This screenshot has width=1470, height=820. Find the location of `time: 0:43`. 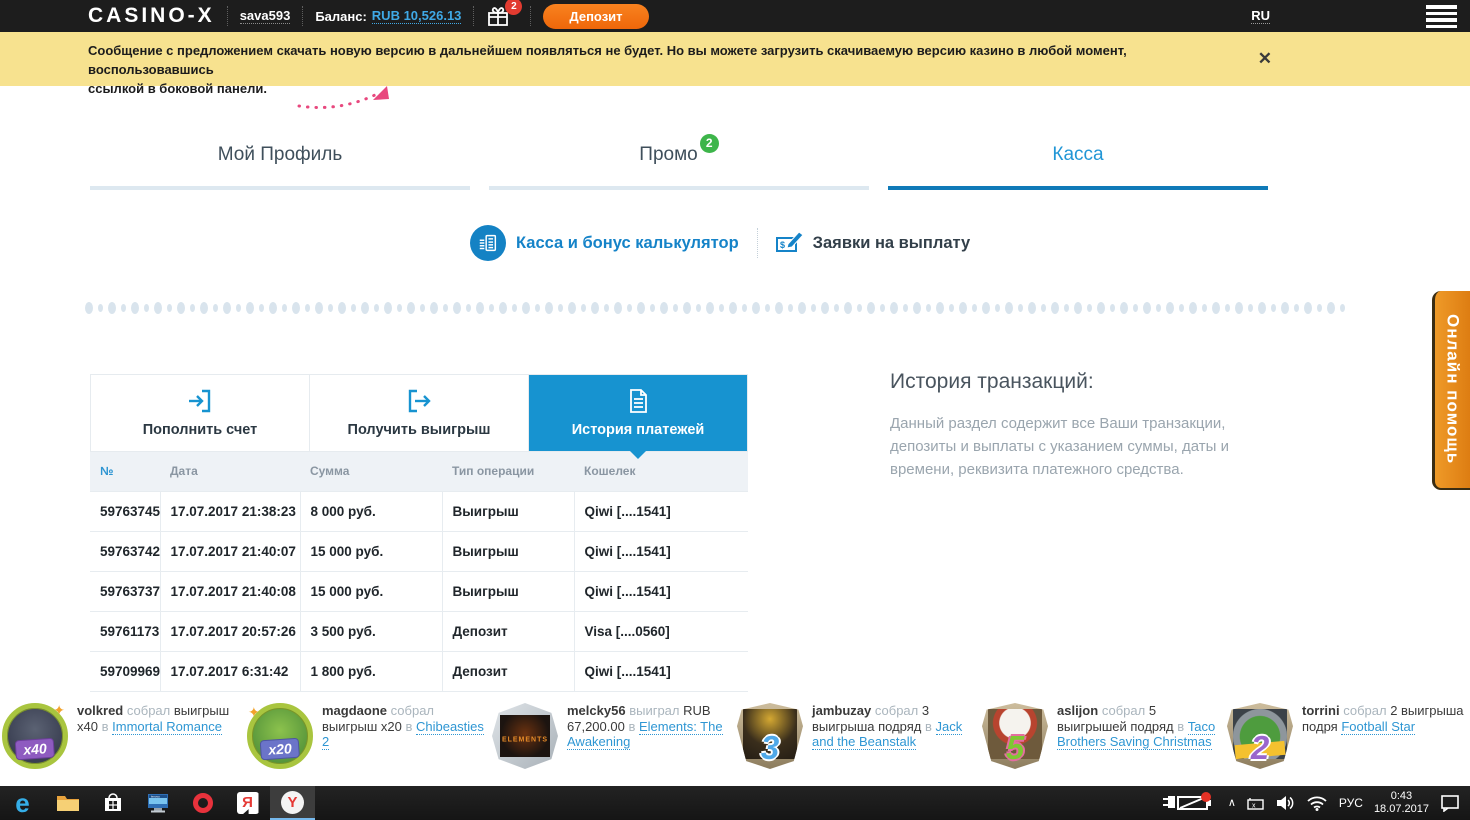

time: 0:43 is located at coordinates (1401, 796).